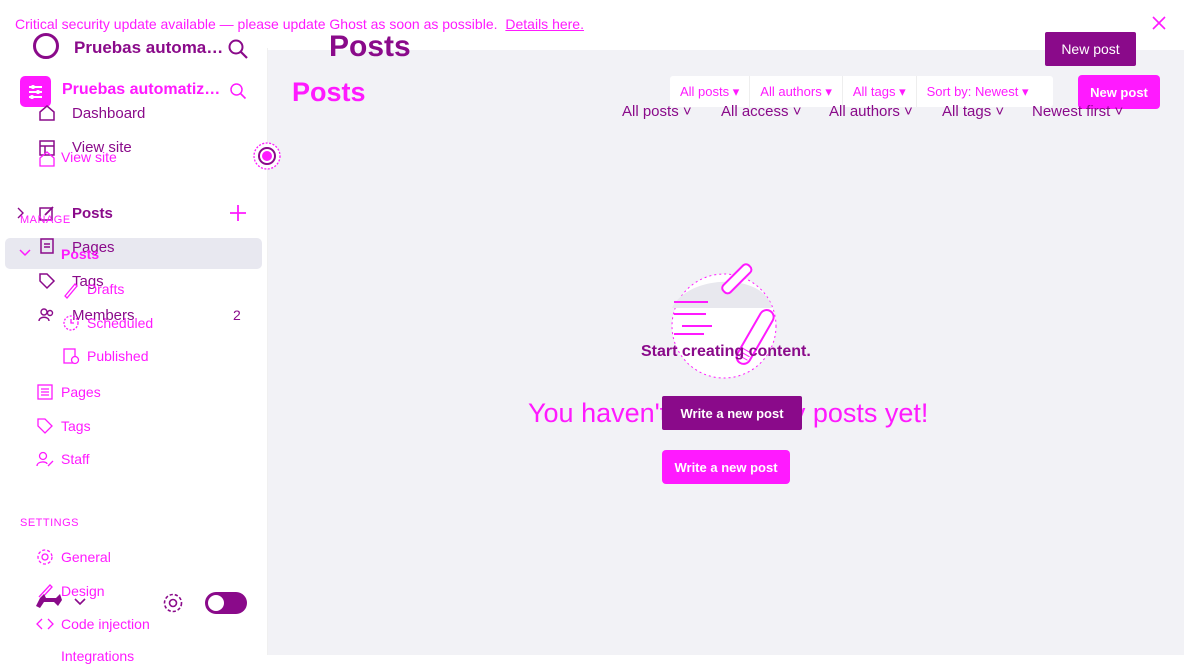 The height and width of the screenshot is (664, 1184). Describe the element at coordinates (76, 426) in the screenshot. I see `nav-tags: Tags` at that location.